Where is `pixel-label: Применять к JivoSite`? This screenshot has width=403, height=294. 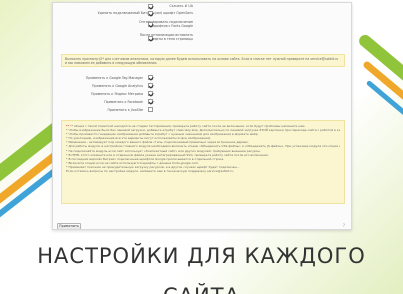 pixel-label: Применять к JivoSite is located at coordinates (125, 110).